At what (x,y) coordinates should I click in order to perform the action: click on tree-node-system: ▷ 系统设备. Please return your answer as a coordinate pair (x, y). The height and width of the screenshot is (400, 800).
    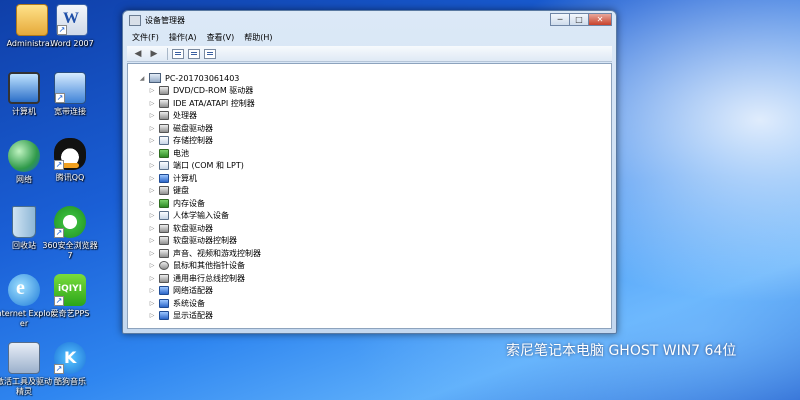
    Looking at the image, I should click on (199, 303).